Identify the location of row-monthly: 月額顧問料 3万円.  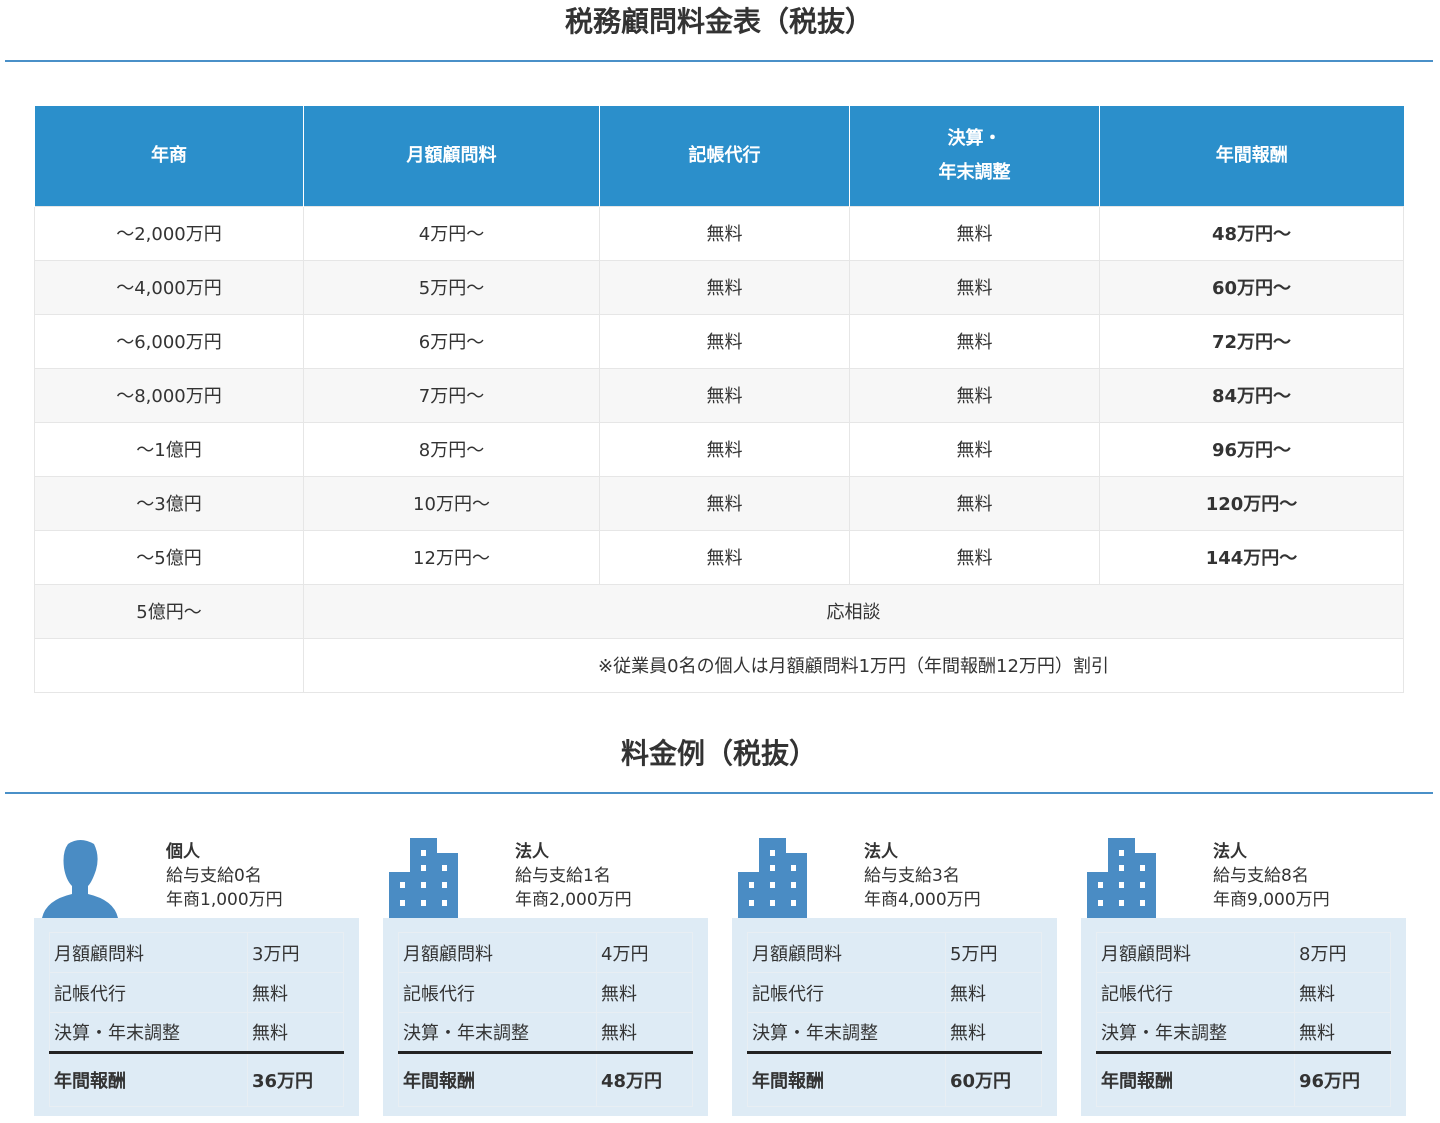
(196, 952).